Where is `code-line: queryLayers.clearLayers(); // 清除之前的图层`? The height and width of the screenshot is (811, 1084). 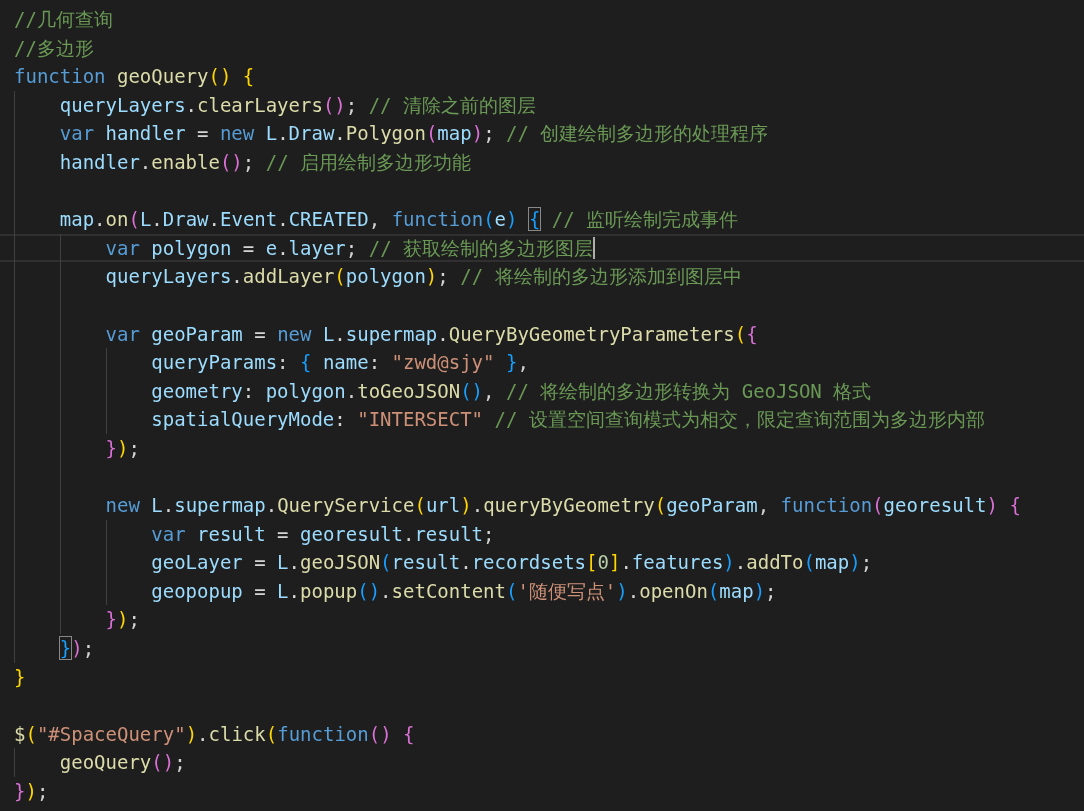
code-line: queryLayers.clearLayers(); // 清除之前的图层 is located at coordinates (542, 105).